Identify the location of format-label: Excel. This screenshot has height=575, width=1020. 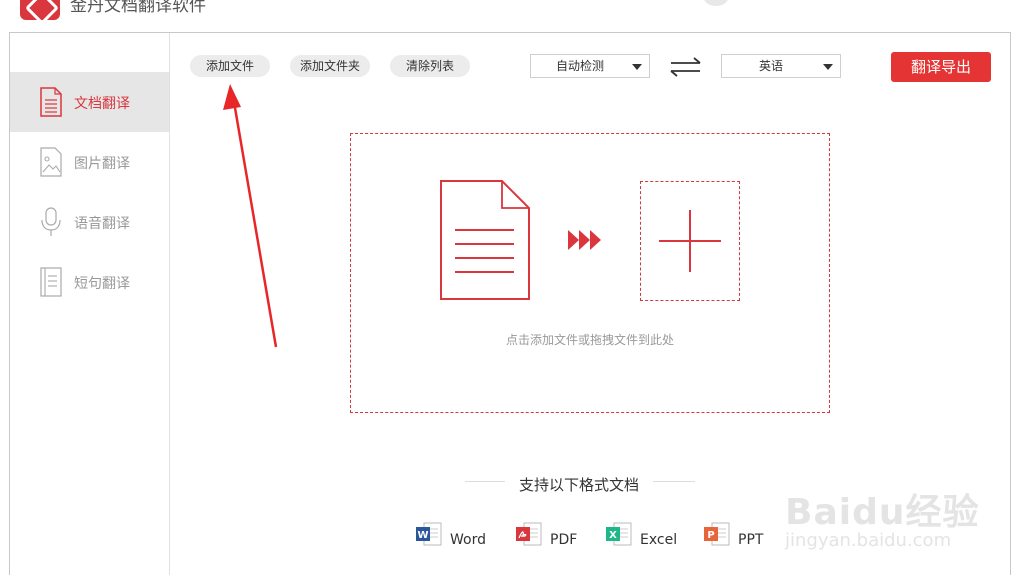
(659, 540).